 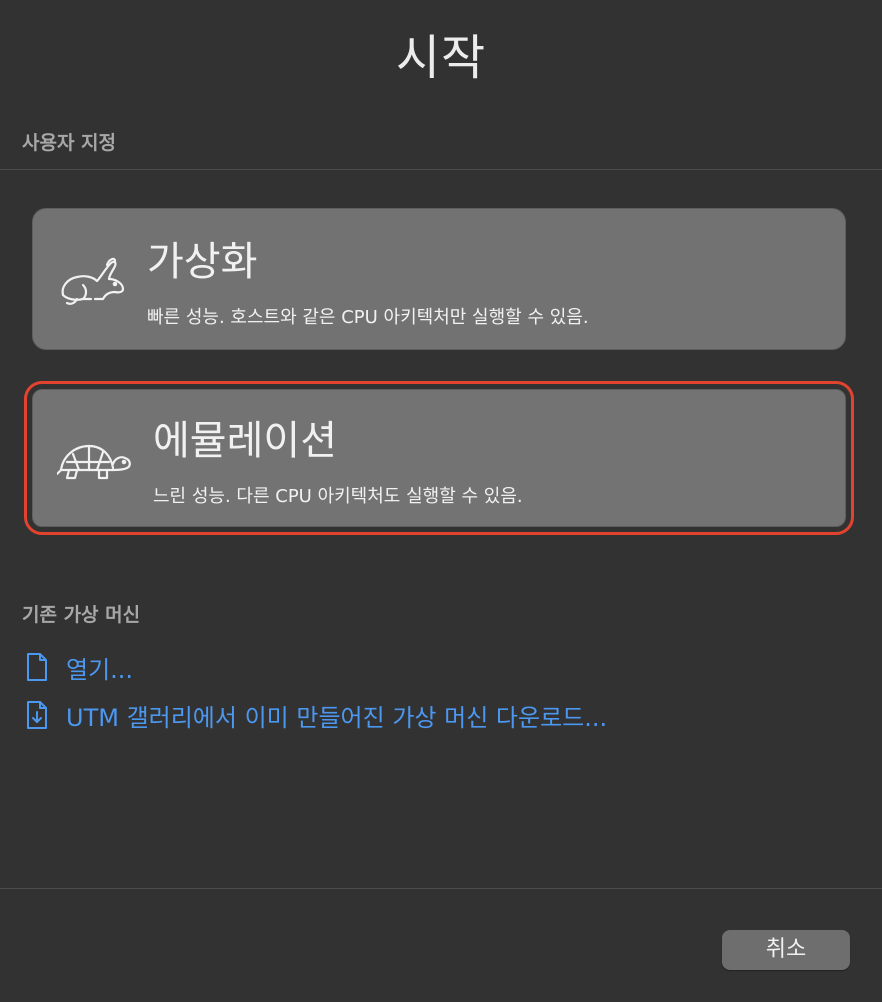 What do you see at coordinates (37, 715) in the screenshot?
I see `document-download-icon` at bounding box center [37, 715].